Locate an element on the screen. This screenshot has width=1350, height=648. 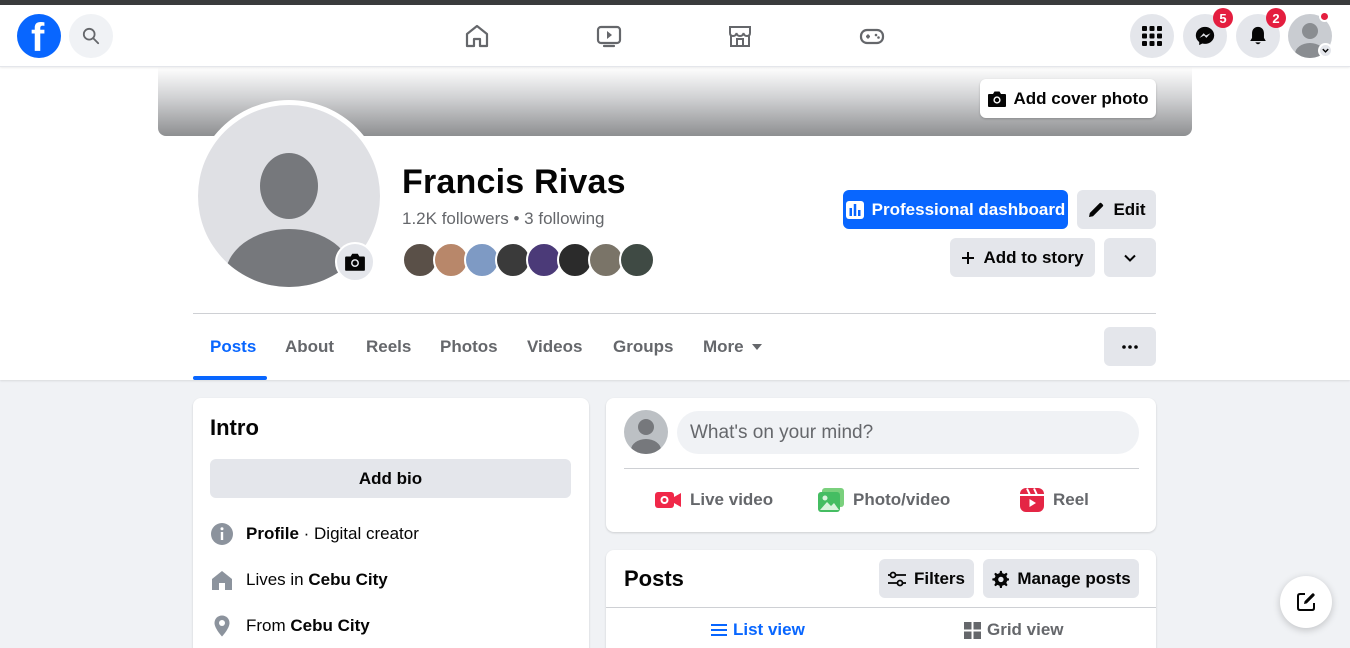
grid-view-label: Grid view is located at coordinates (1025, 629).